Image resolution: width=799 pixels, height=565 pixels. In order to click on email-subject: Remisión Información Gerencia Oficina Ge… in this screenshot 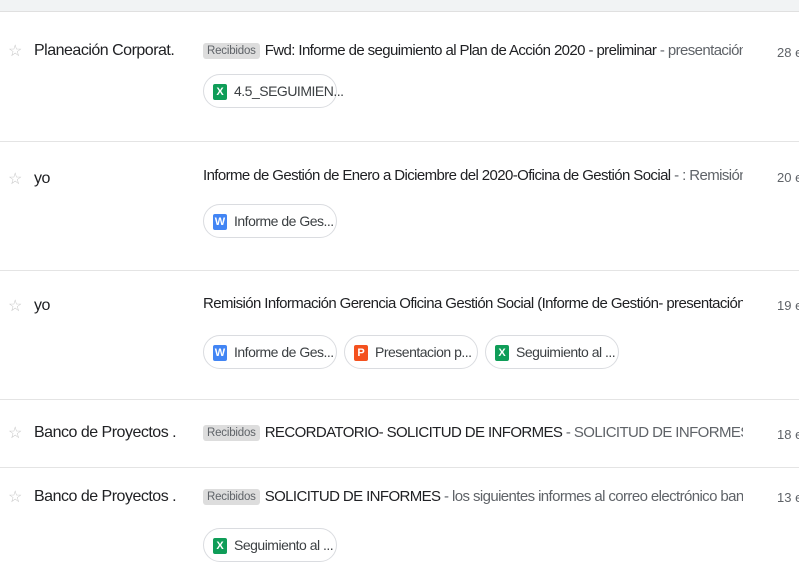, I will do `click(473, 303)`.